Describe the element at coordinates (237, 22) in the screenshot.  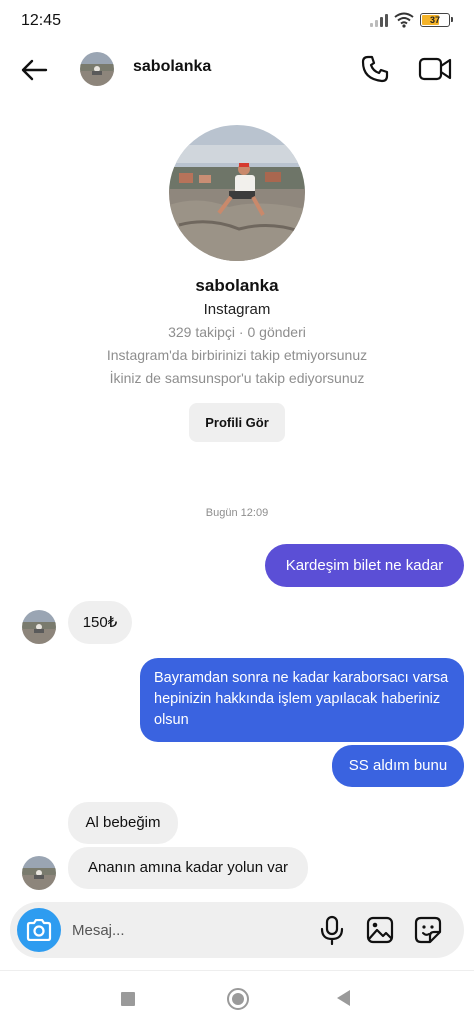
I see `status-bar: 12:45 37` at that location.